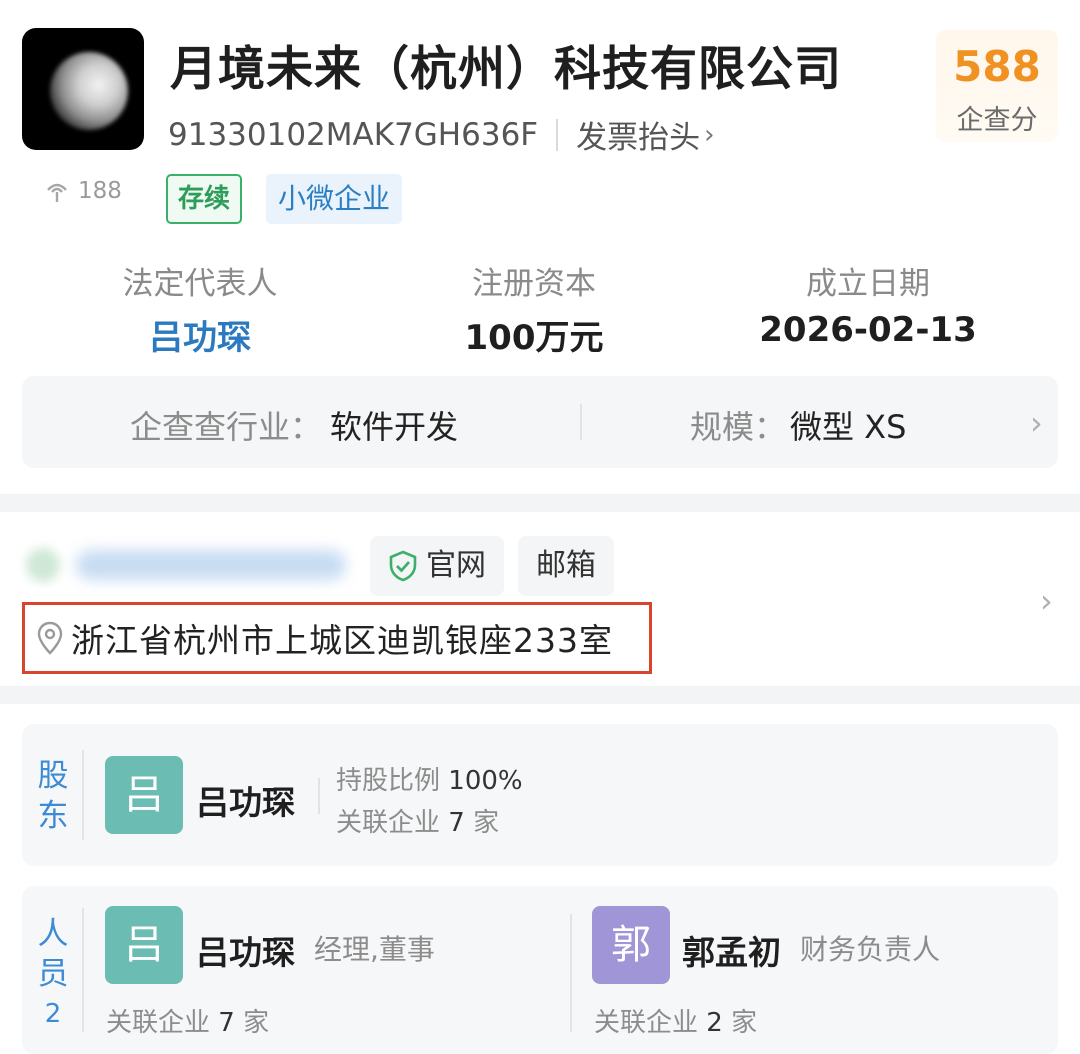 This screenshot has width=1080, height=1054. Describe the element at coordinates (53, 974) in the screenshot. I see `personnel-section-label: 人 员 2` at that location.